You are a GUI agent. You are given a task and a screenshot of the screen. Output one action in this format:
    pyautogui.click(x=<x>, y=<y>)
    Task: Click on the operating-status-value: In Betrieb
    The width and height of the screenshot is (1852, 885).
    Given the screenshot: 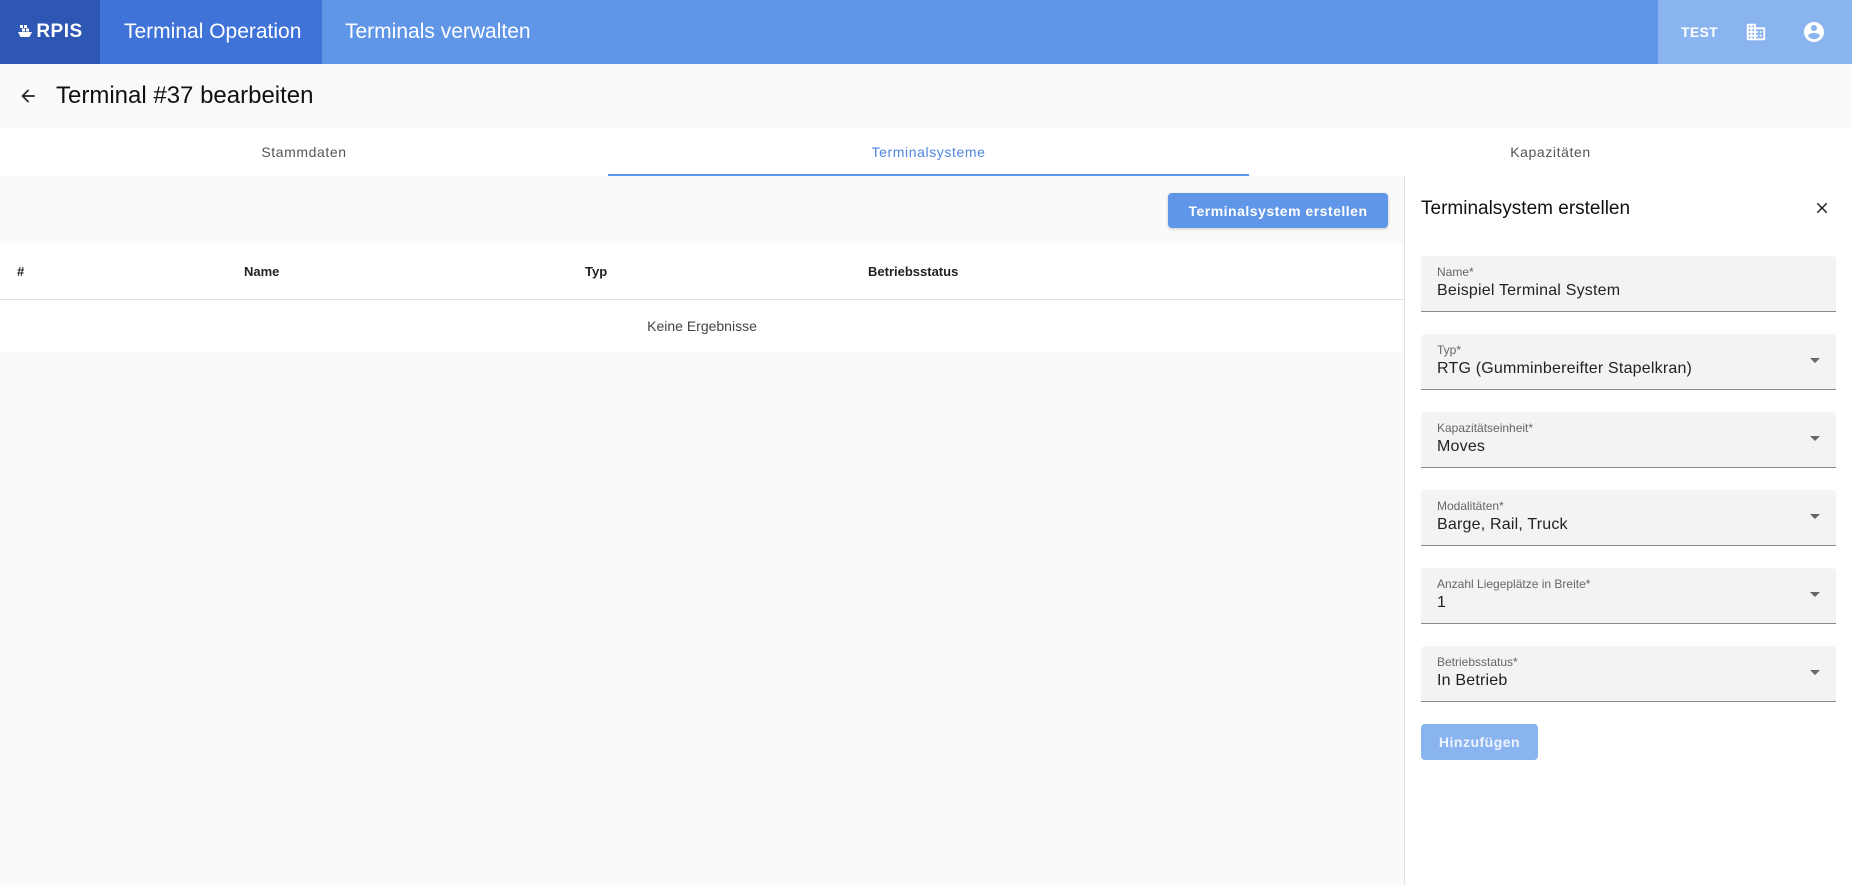 What is the action you would take?
    pyautogui.click(x=1472, y=680)
    